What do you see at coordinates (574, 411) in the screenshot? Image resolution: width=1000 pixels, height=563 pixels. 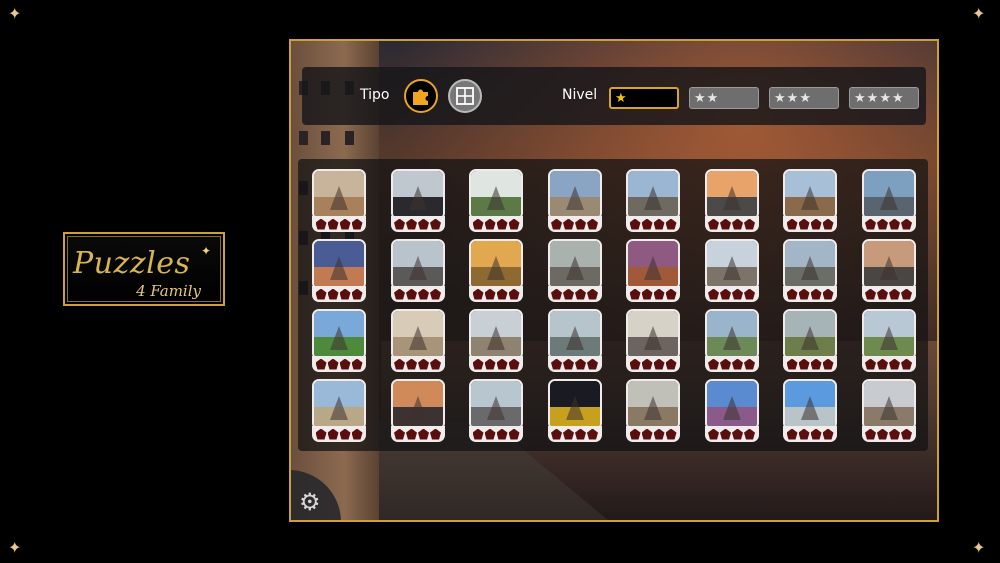 I see `puzzle-tile-golden-eiffel-night` at bounding box center [574, 411].